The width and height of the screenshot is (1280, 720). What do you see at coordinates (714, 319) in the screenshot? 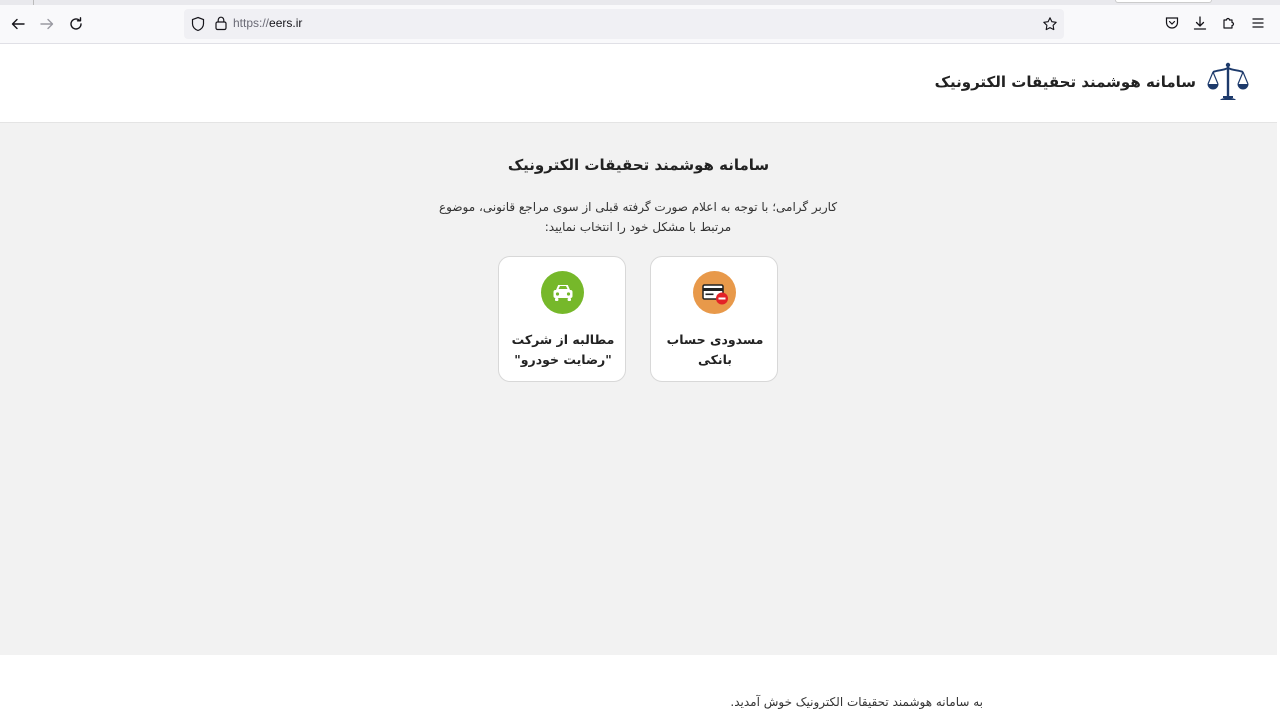
I see `bank-account-block-card: مسدودی حساب بانکی` at bounding box center [714, 319].